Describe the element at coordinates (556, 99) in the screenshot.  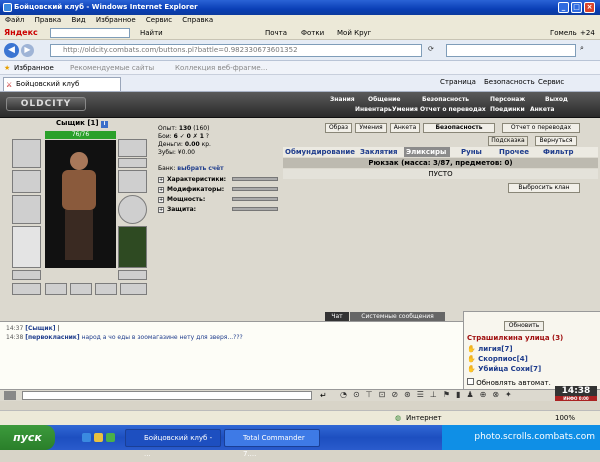
I see `nav-exit: Выход` at that location.